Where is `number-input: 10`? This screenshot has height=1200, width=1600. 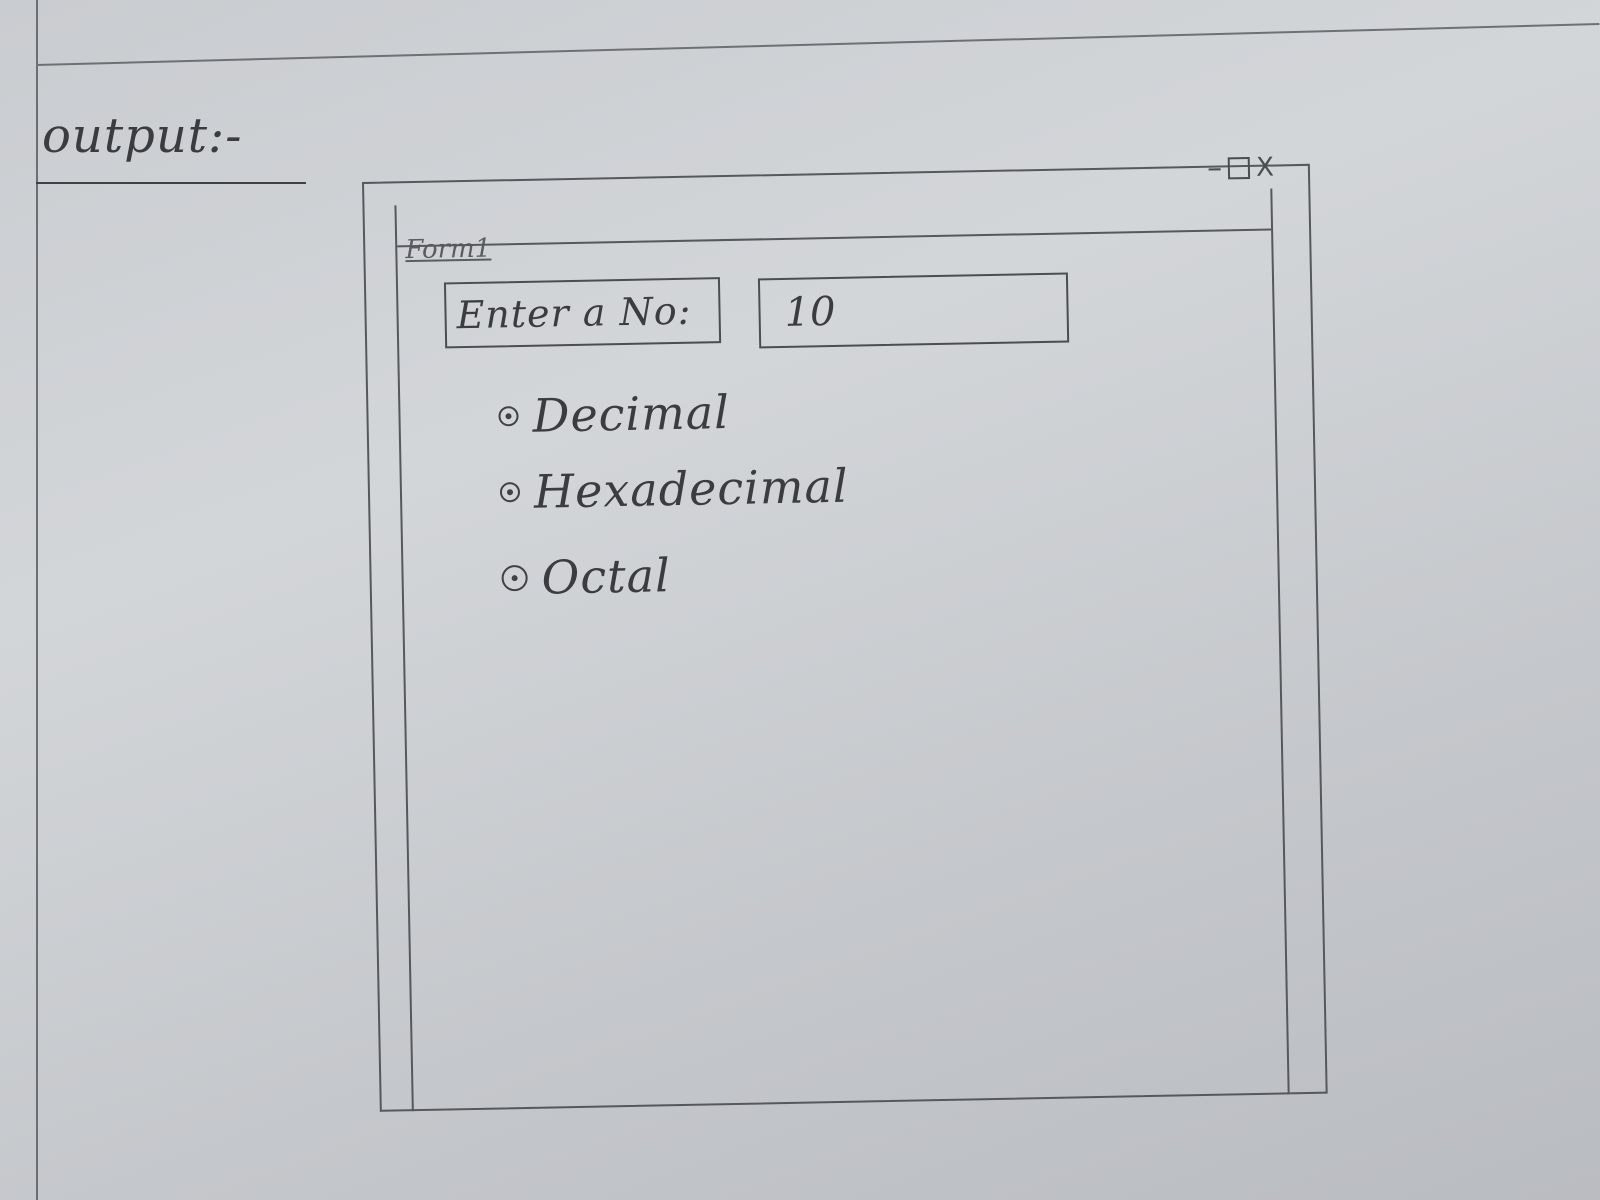
number-input: 10 is located at coordinates (913, 310).